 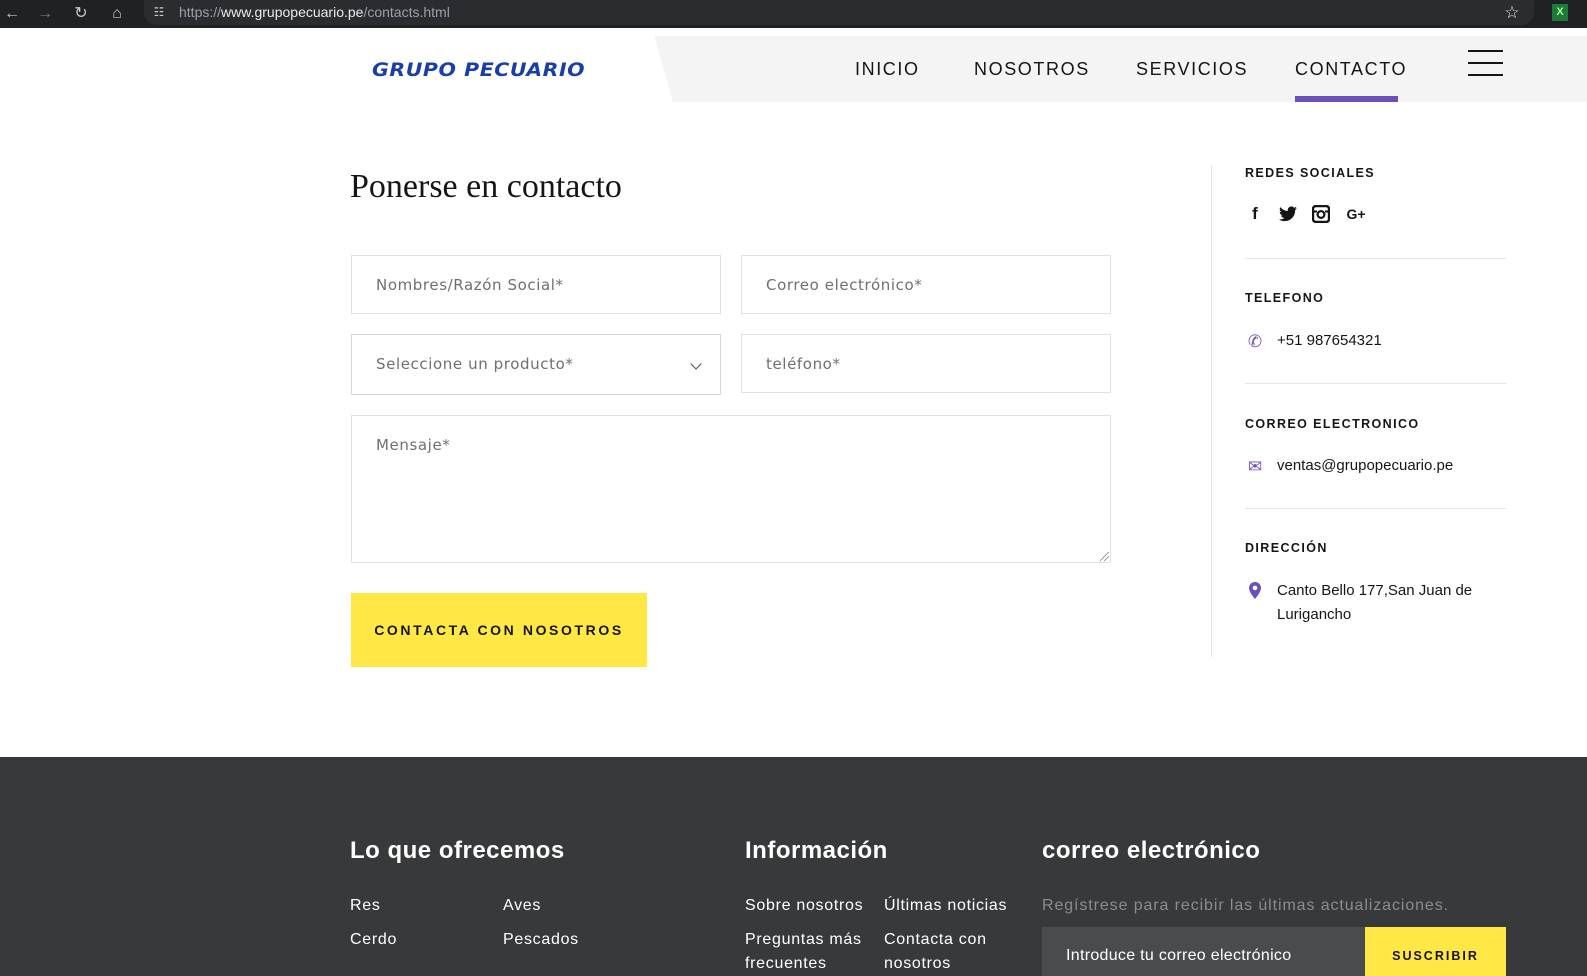 I want to click on message-placeholder: Mensaje*, so click(x=413, y=445).